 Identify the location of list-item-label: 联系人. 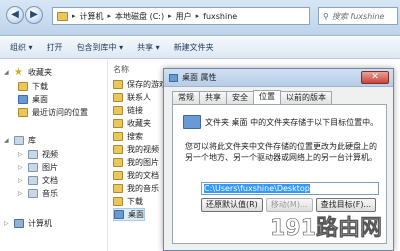
(139, 97).